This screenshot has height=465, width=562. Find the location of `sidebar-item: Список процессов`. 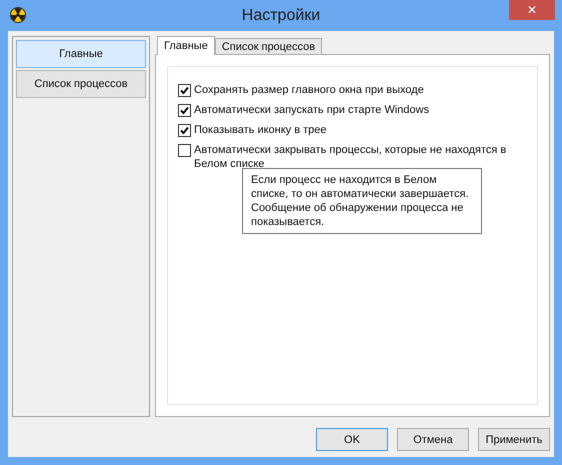

sidebar-item: Список процессов is located at coordinates (81, 84).